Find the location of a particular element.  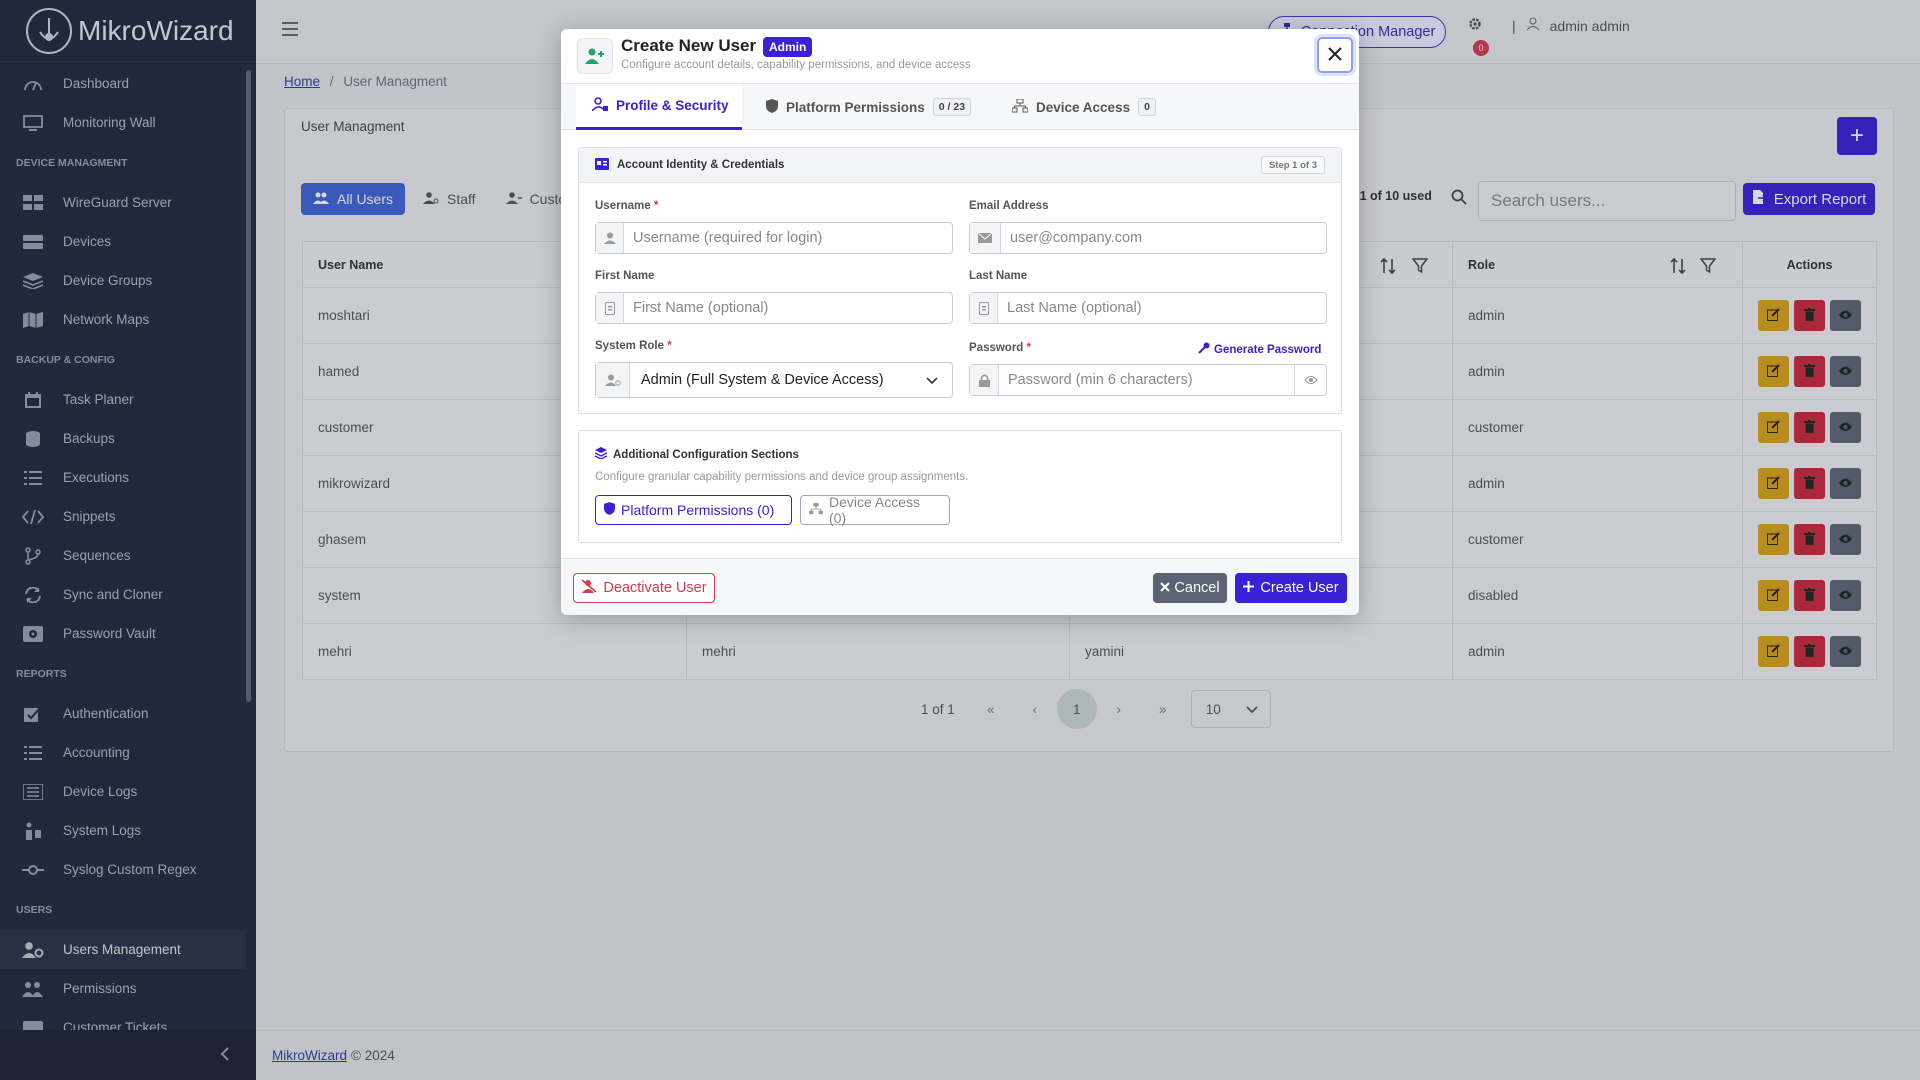

tab-count: 0 is located at coordinates (1147, 107).